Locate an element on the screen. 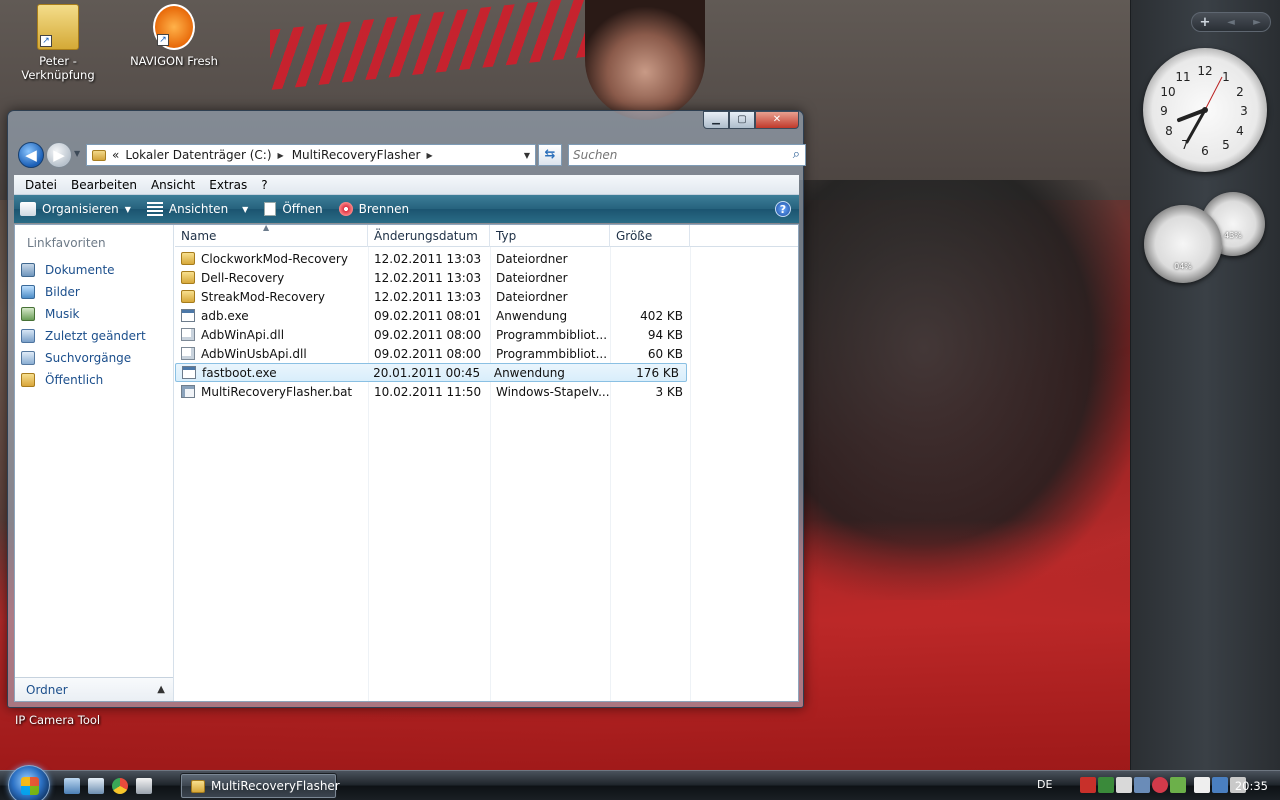 The image size is (1280, 800). add-gadget-button: + is located at coordinates (1205, 22).